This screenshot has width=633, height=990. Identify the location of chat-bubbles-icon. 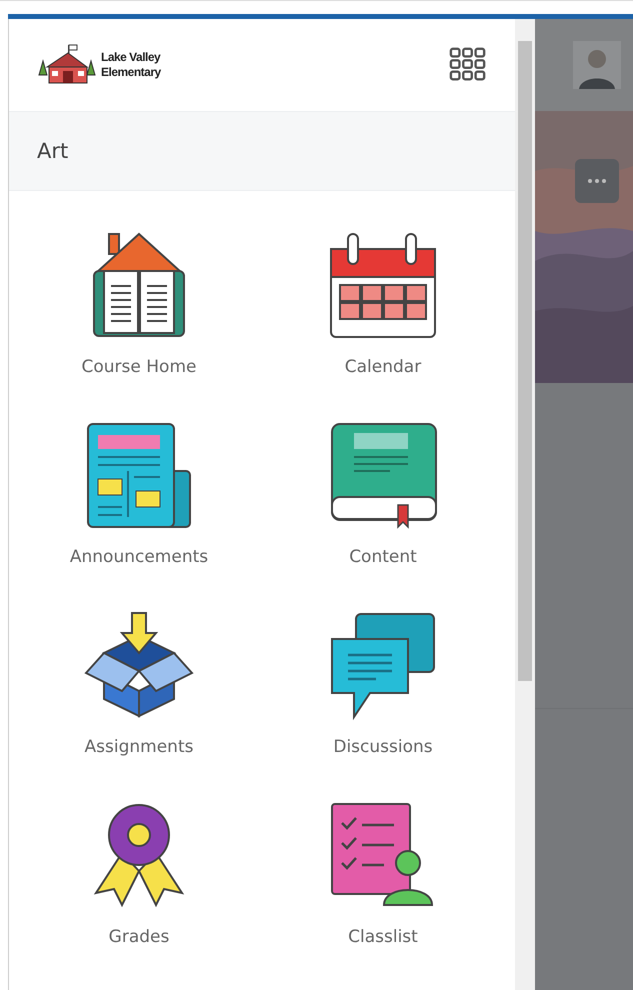
(383, 666).